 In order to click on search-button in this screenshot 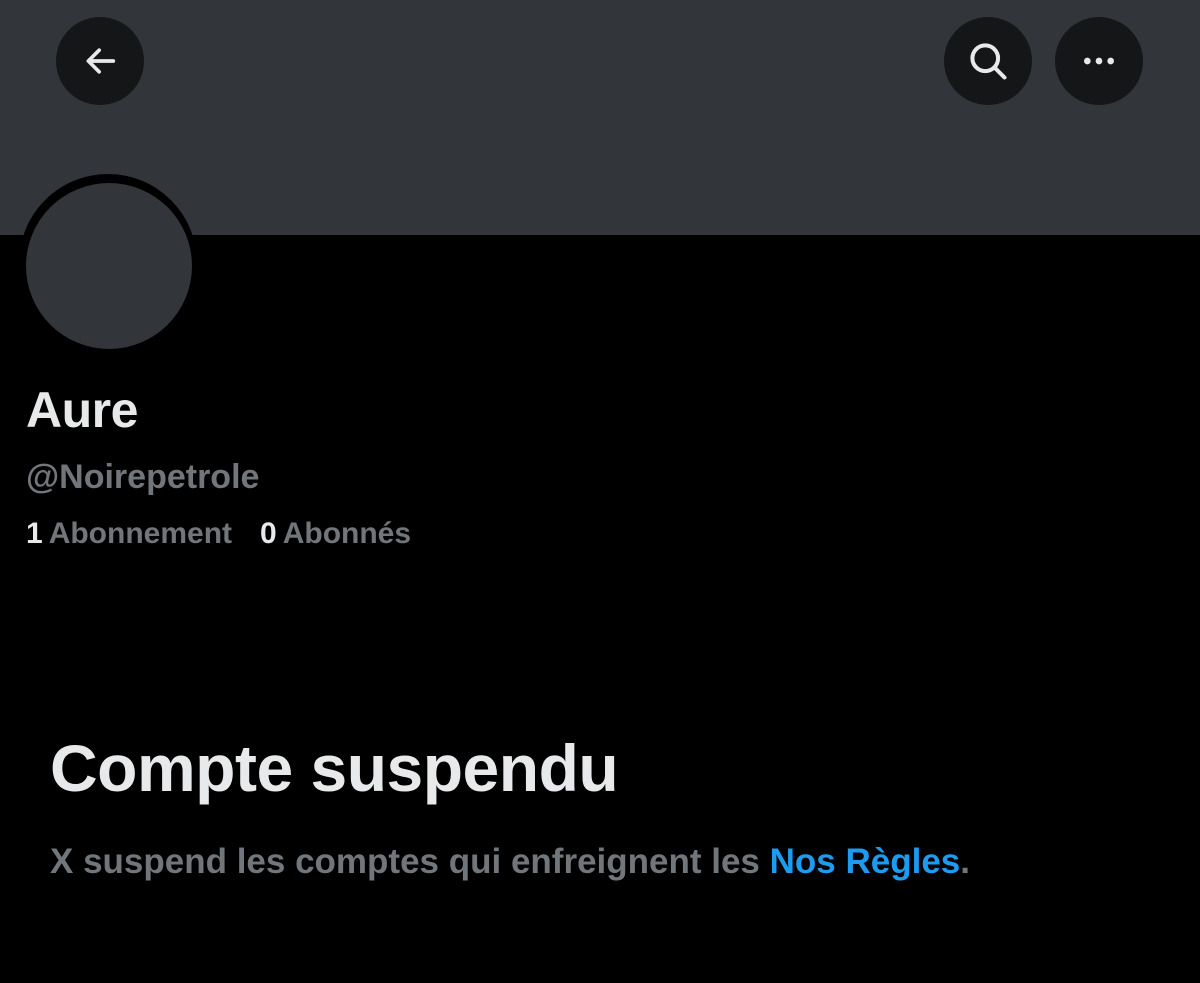, I will do `click(988, 61)`.